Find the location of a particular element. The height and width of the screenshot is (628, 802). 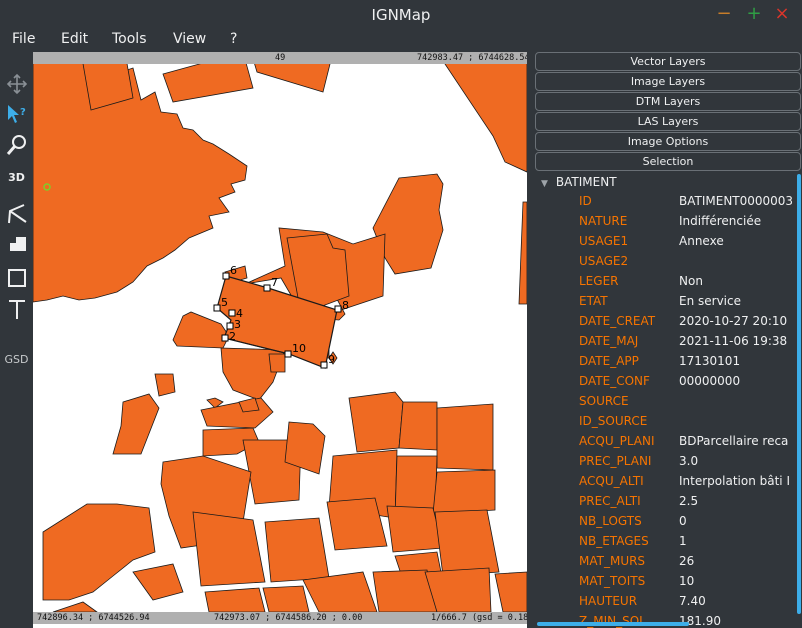

attribute-key: PREC_PLANI is located at coordinates (615, 461).